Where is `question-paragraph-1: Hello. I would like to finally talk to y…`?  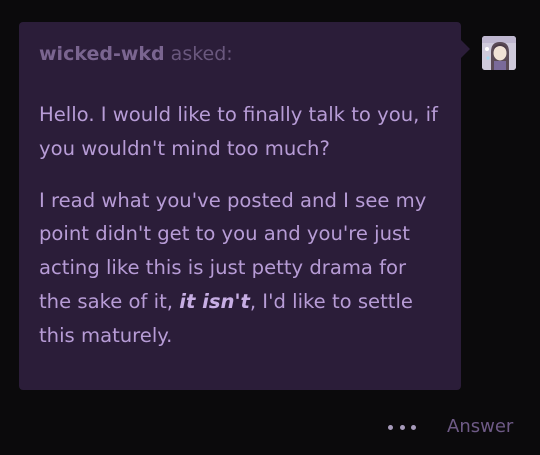
question-paragraph-1: Hello. I would like to finally talk to y… is located at coordinates (238, 131).